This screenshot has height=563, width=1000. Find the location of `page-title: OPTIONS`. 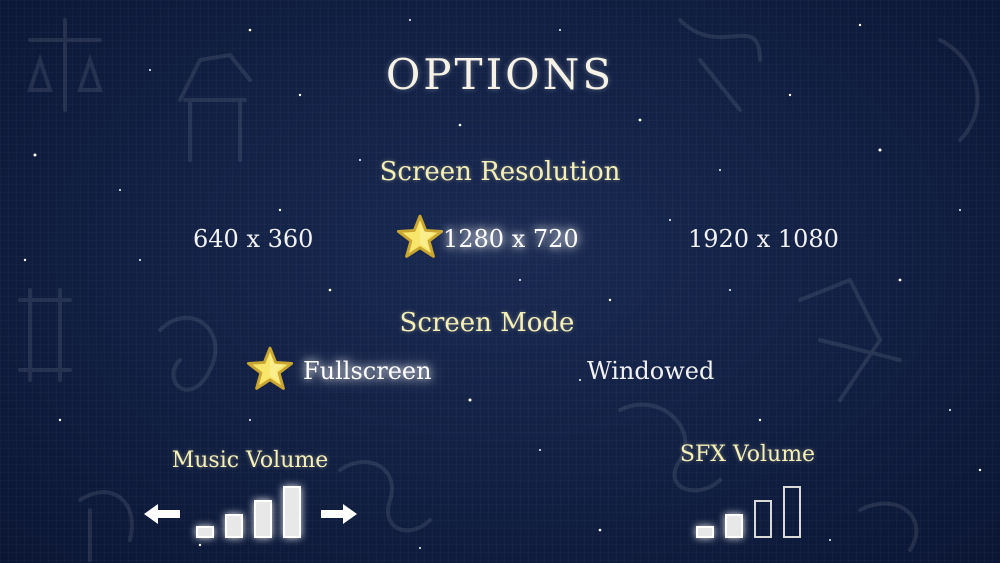

page-title: OPTIONS is located at coordinates (500, 74).